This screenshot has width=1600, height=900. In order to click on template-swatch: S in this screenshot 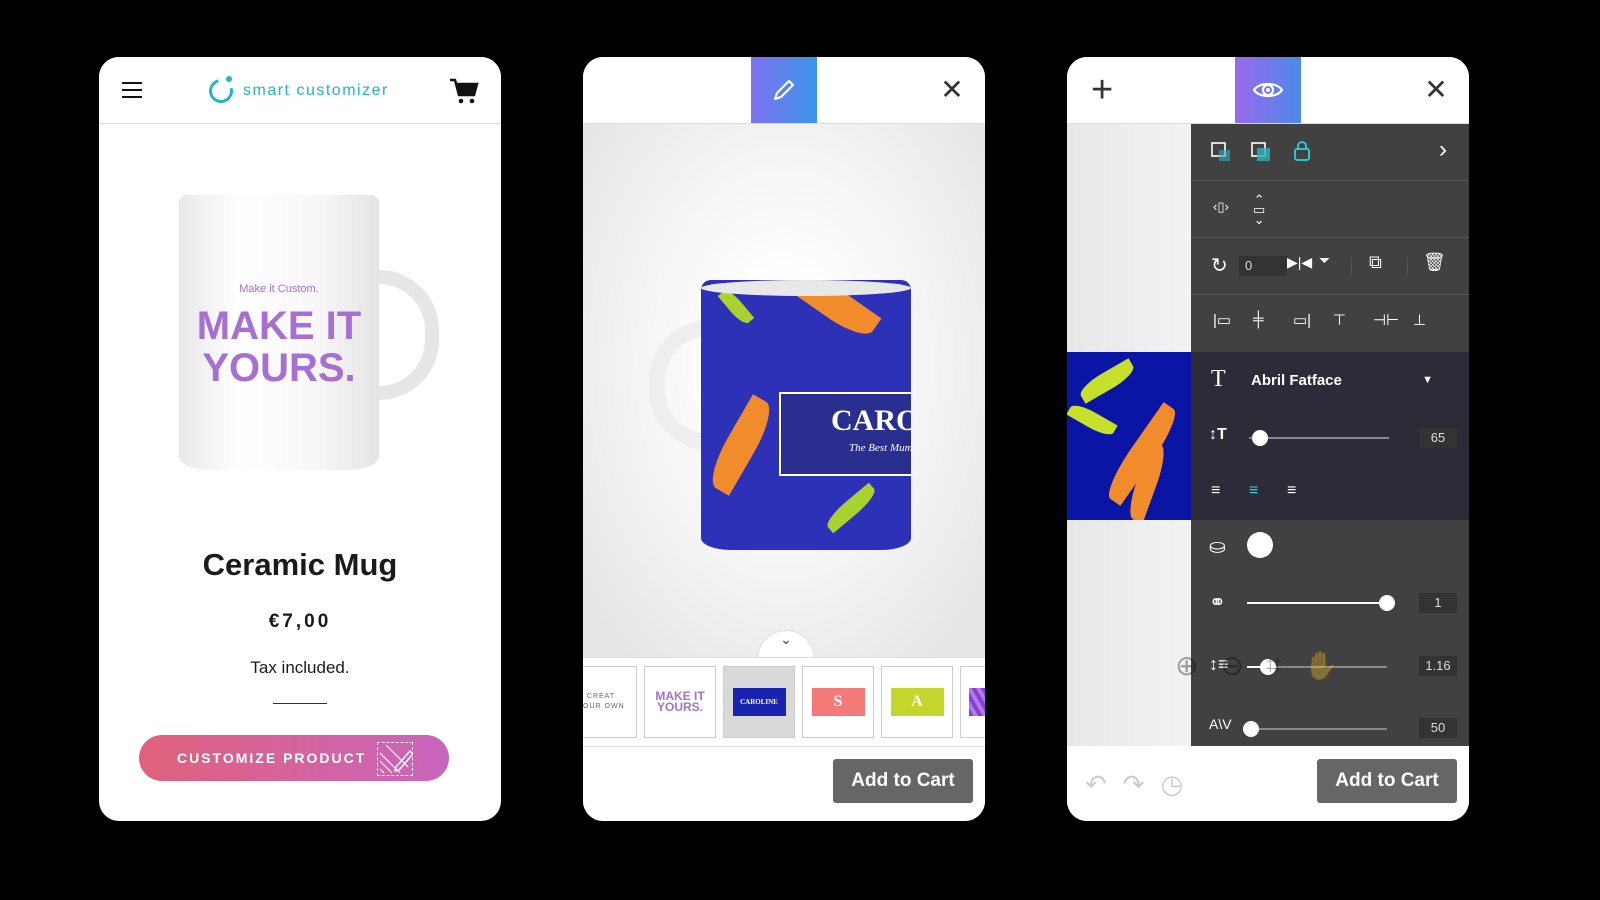, I will do `click(838, 702)`.